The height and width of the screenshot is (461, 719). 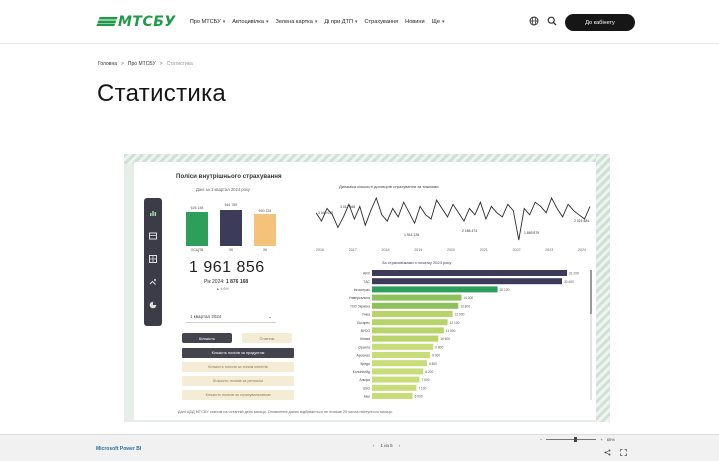 What do you see at coordinates (197, 250) in the screenshot?
I see `kpi-bar-caption: ОСЦПВ` at bounding box center [197, 250].